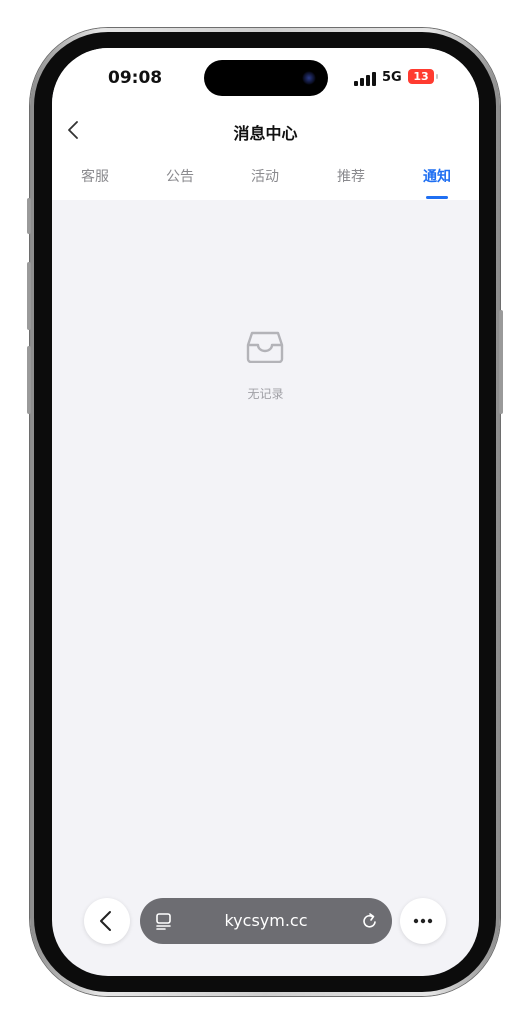 The height and width of the screenshot is (1024, 531). What do you see at coordinates (365, 79) in the screenshot?
I see `signal-icon` at bounding box center [365, 79].